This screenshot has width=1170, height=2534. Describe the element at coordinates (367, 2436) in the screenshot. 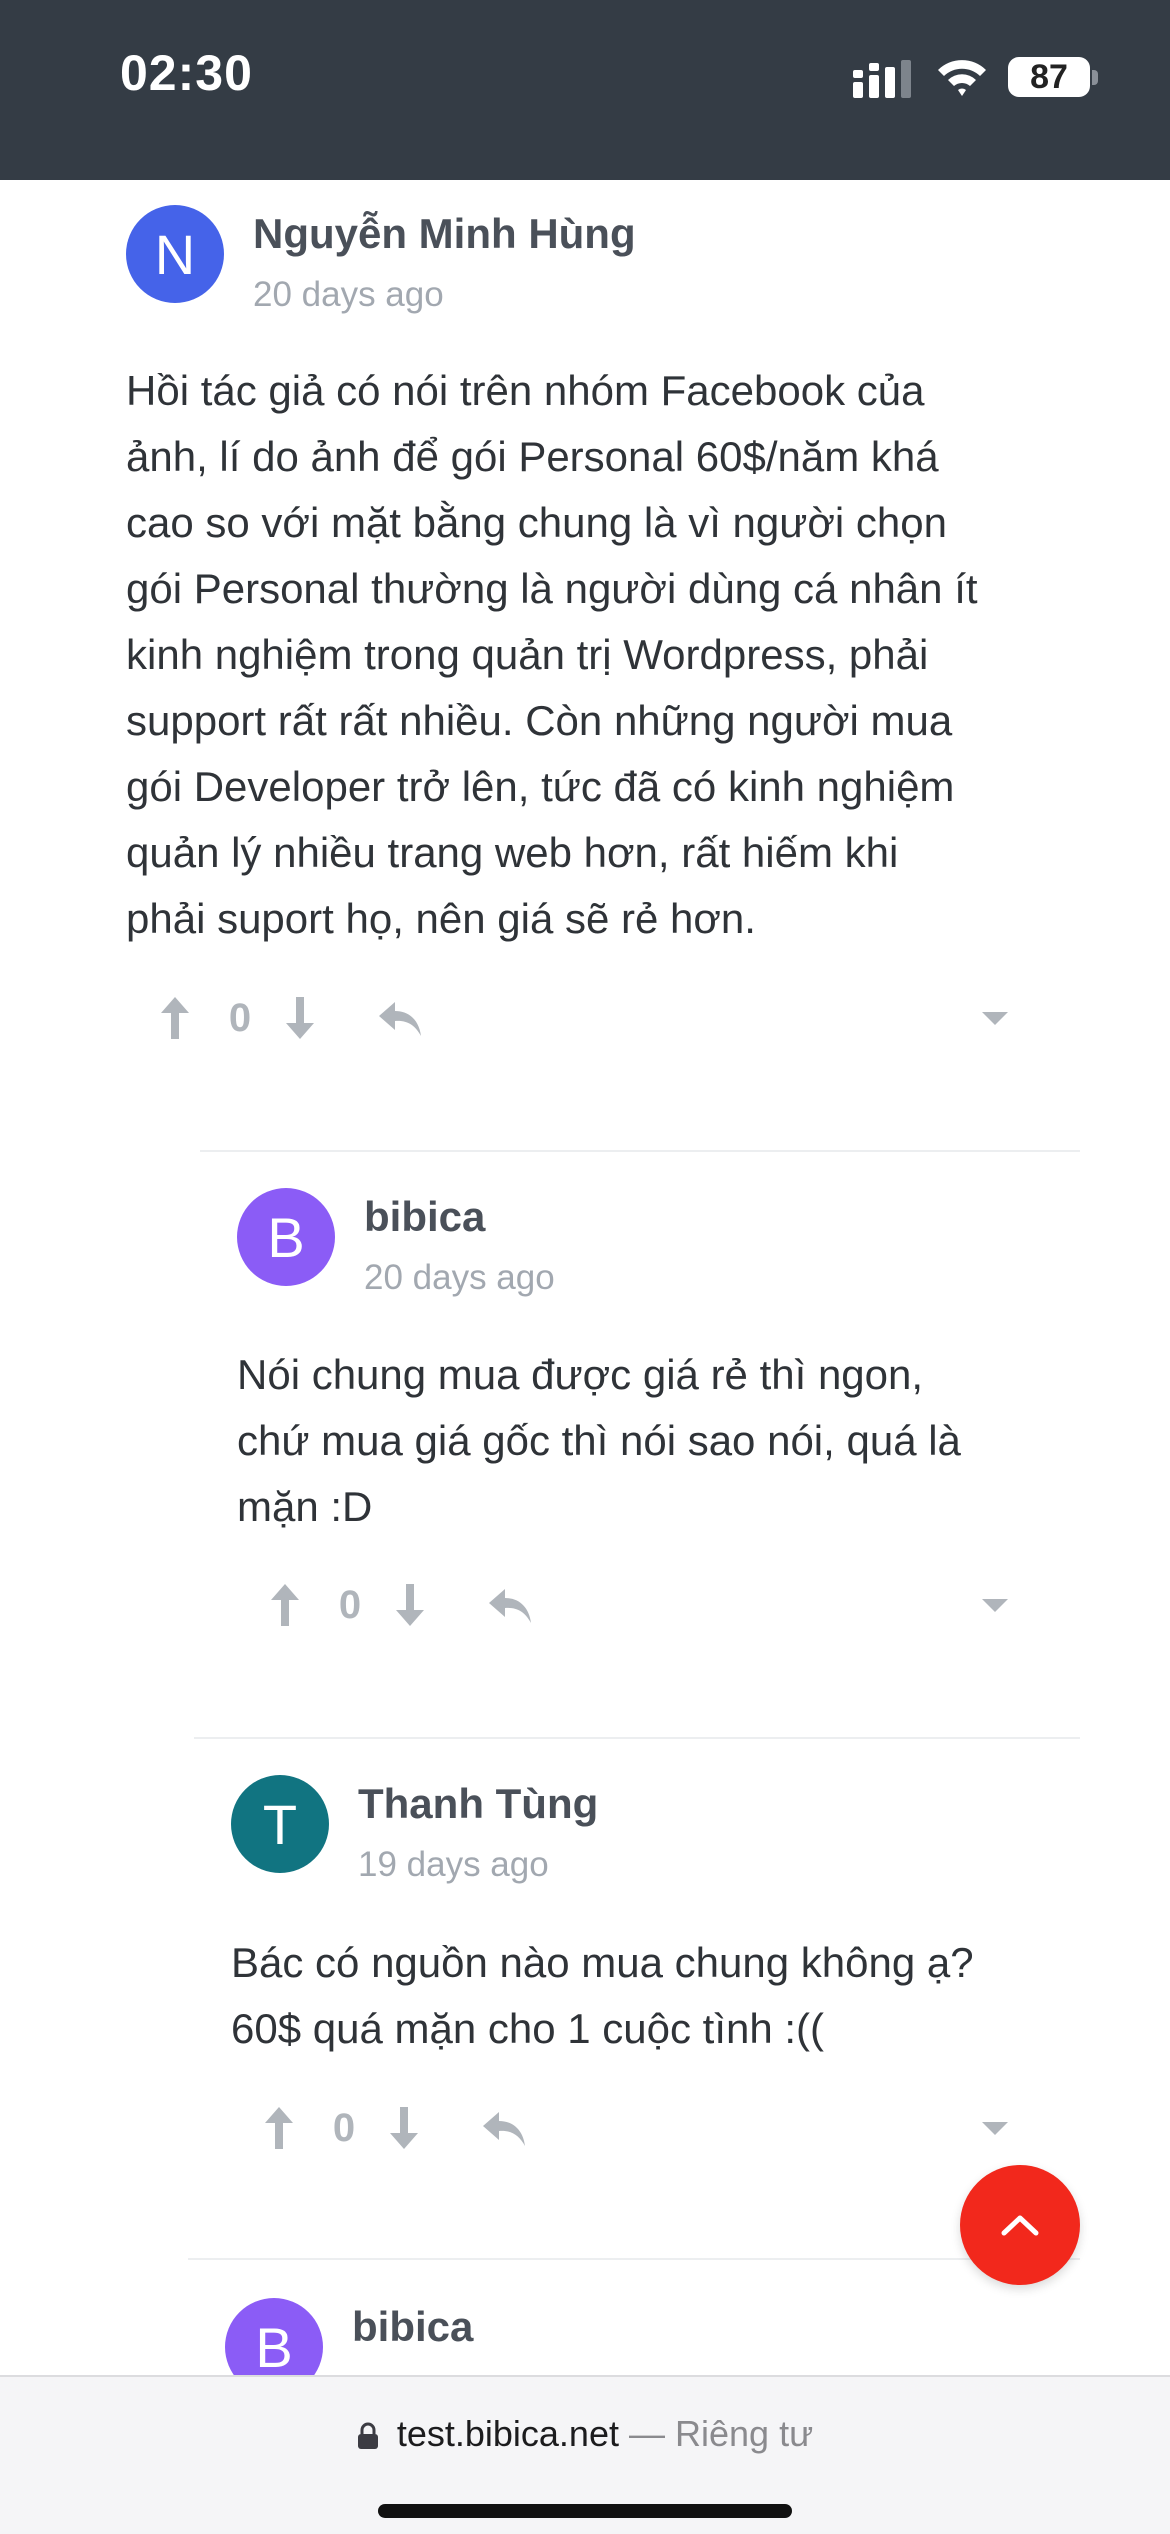

I see `lock-icon` at that location.